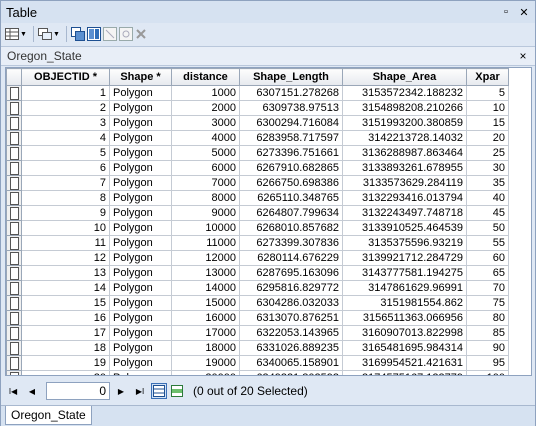 The height and width of the screenshot is (426, 536). What do you see at coordinates (65, 123) in the screenshot?
I see `table-cell: 3` at bounding box center [65, 123].